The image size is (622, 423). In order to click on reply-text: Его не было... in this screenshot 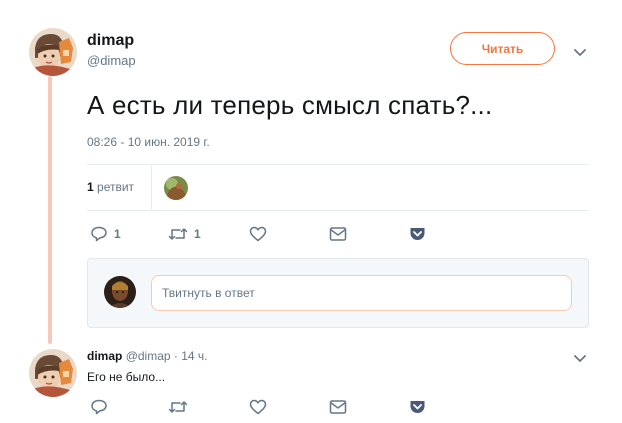, I will do `click(126, 377)`.